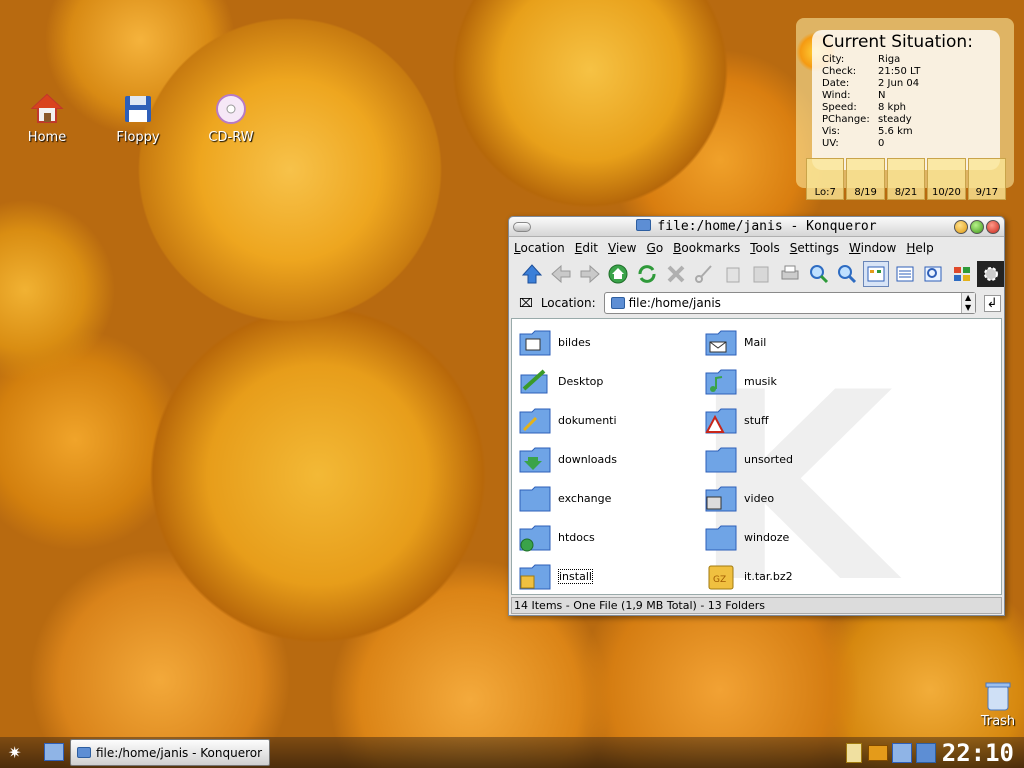 Image resolution: width=1024 pixels, height=768 pixels. I want to click on show-desktop-icon, so click(54, 752).